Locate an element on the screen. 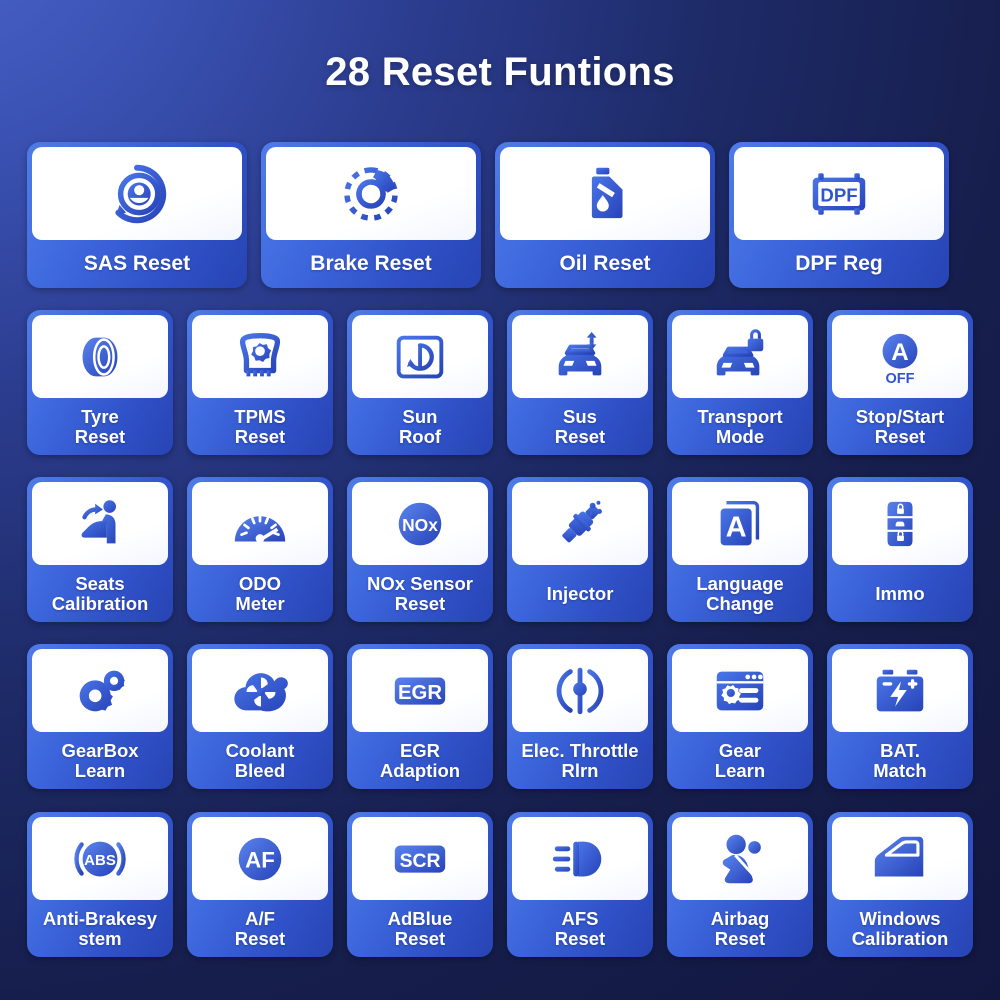 Image resolution: width=1000 pixels, height=1000 pixels. card-label: Elec. Throttle Rlrn is located at coordinates (580, 760).